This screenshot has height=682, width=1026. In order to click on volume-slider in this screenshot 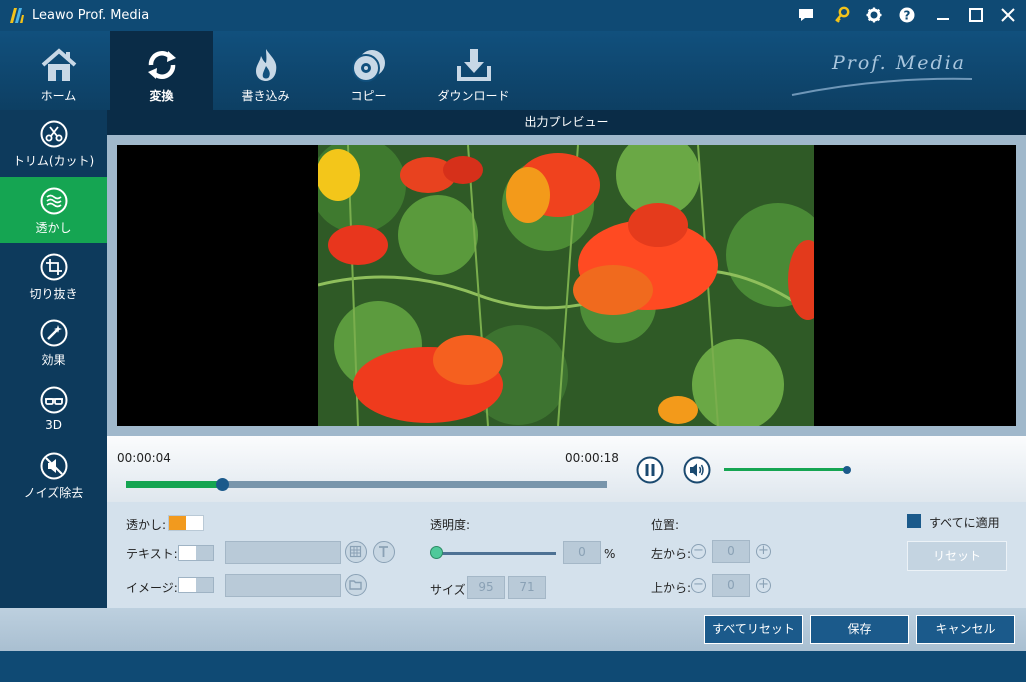, I will do `click(785, 469)`.